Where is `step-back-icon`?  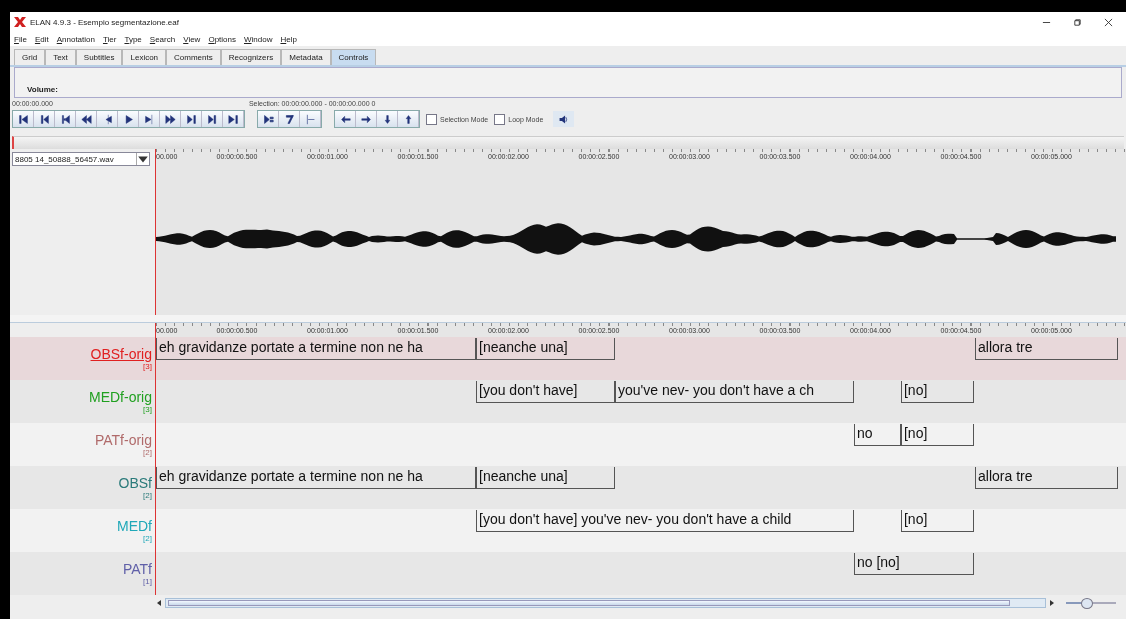
step-back-icon is located at coordinates (65, 119).